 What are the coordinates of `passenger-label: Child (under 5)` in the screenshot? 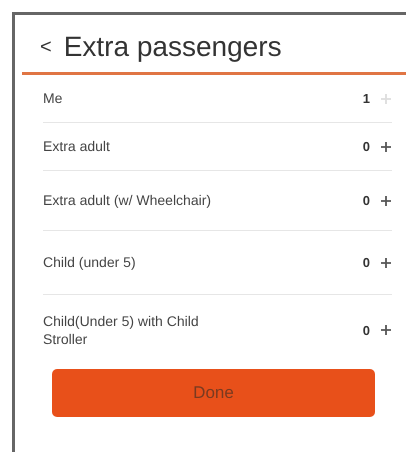 It's located at (90, 262).